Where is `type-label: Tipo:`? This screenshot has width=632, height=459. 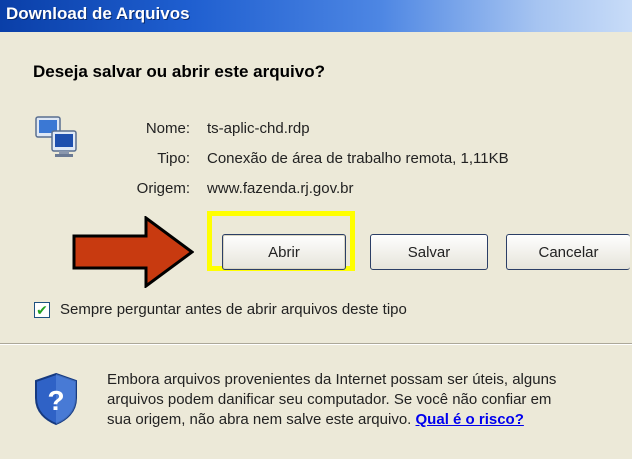
type-label: Tipo: is located at coordinates (173, 158).